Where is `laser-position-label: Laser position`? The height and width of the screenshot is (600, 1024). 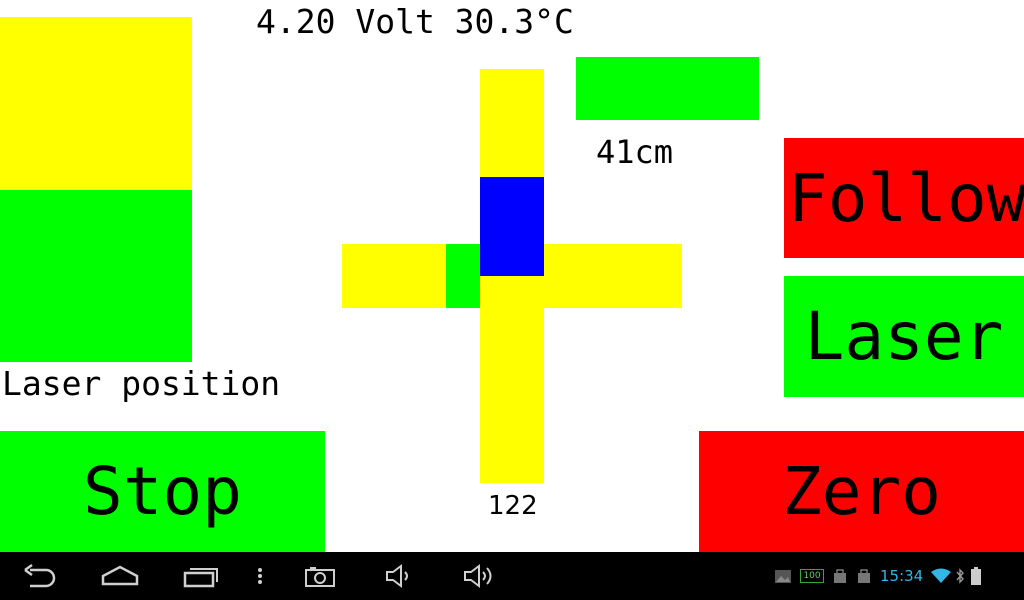 laser-position-label: Laser position is located at coordinates (141, 383).